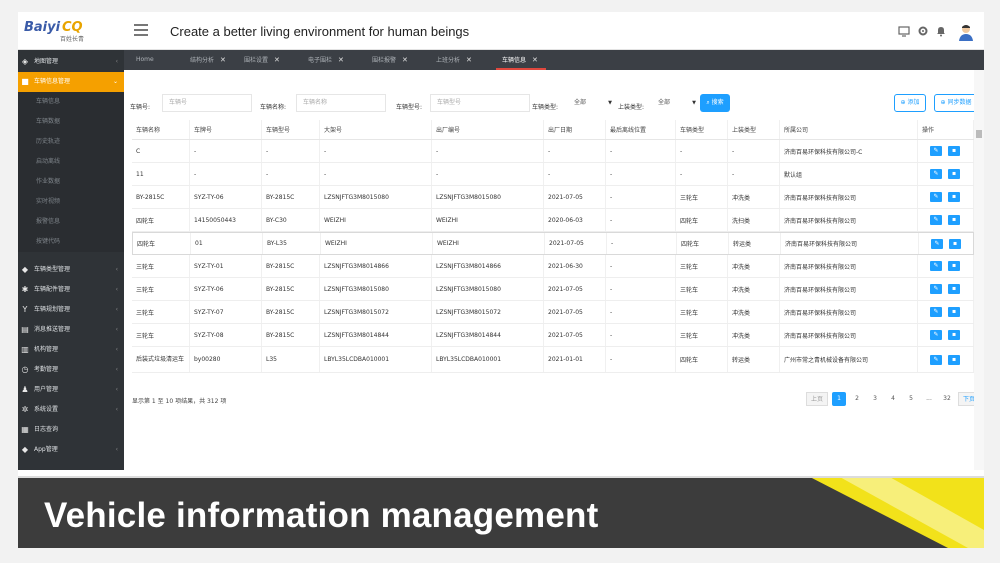 The image size is (1000, 563). I want to click on column-header: 出厂日期, so click(575, 129).